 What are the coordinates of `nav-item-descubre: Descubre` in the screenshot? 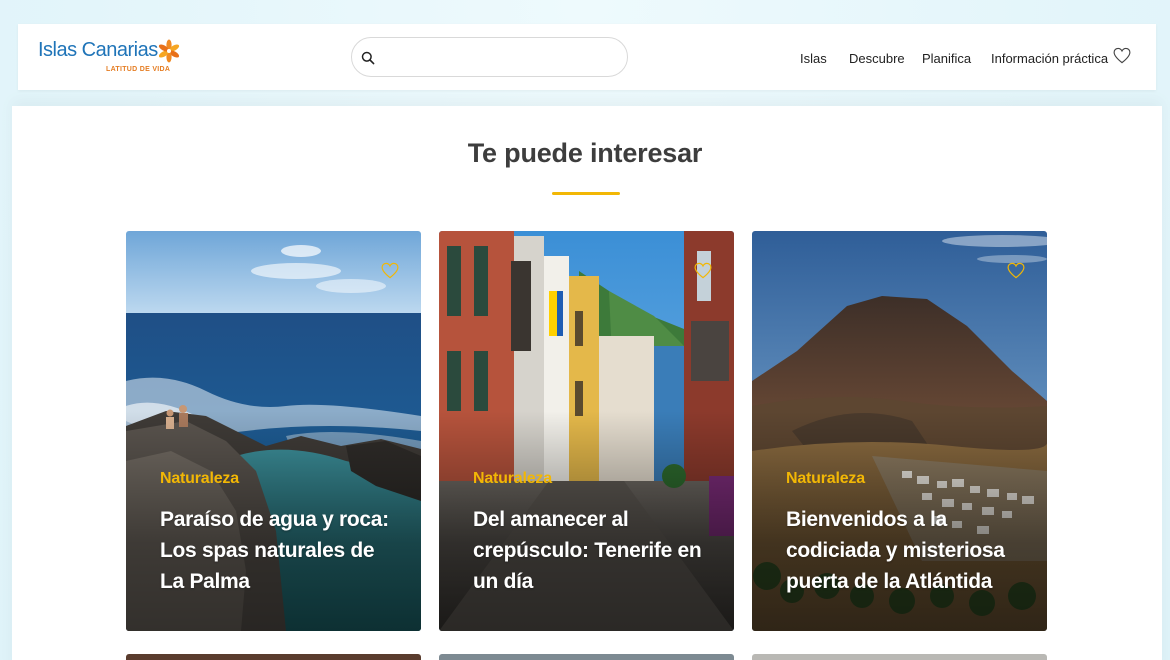 It's located at (877, 58).